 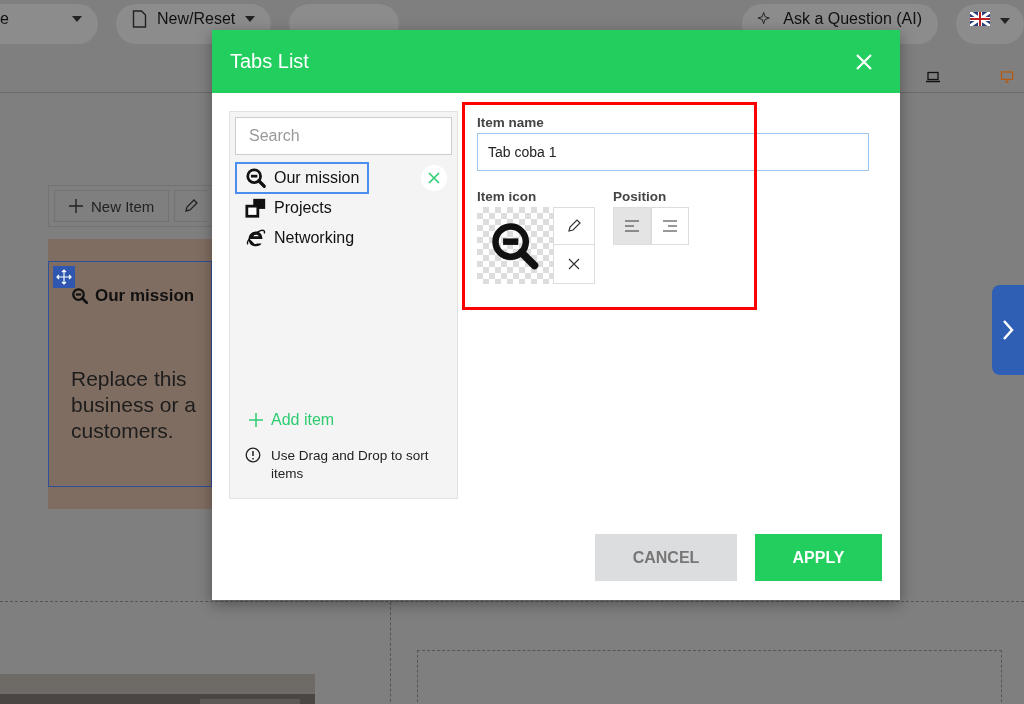 I want to click on field-label: Item icon, so click(x=507, y=196).